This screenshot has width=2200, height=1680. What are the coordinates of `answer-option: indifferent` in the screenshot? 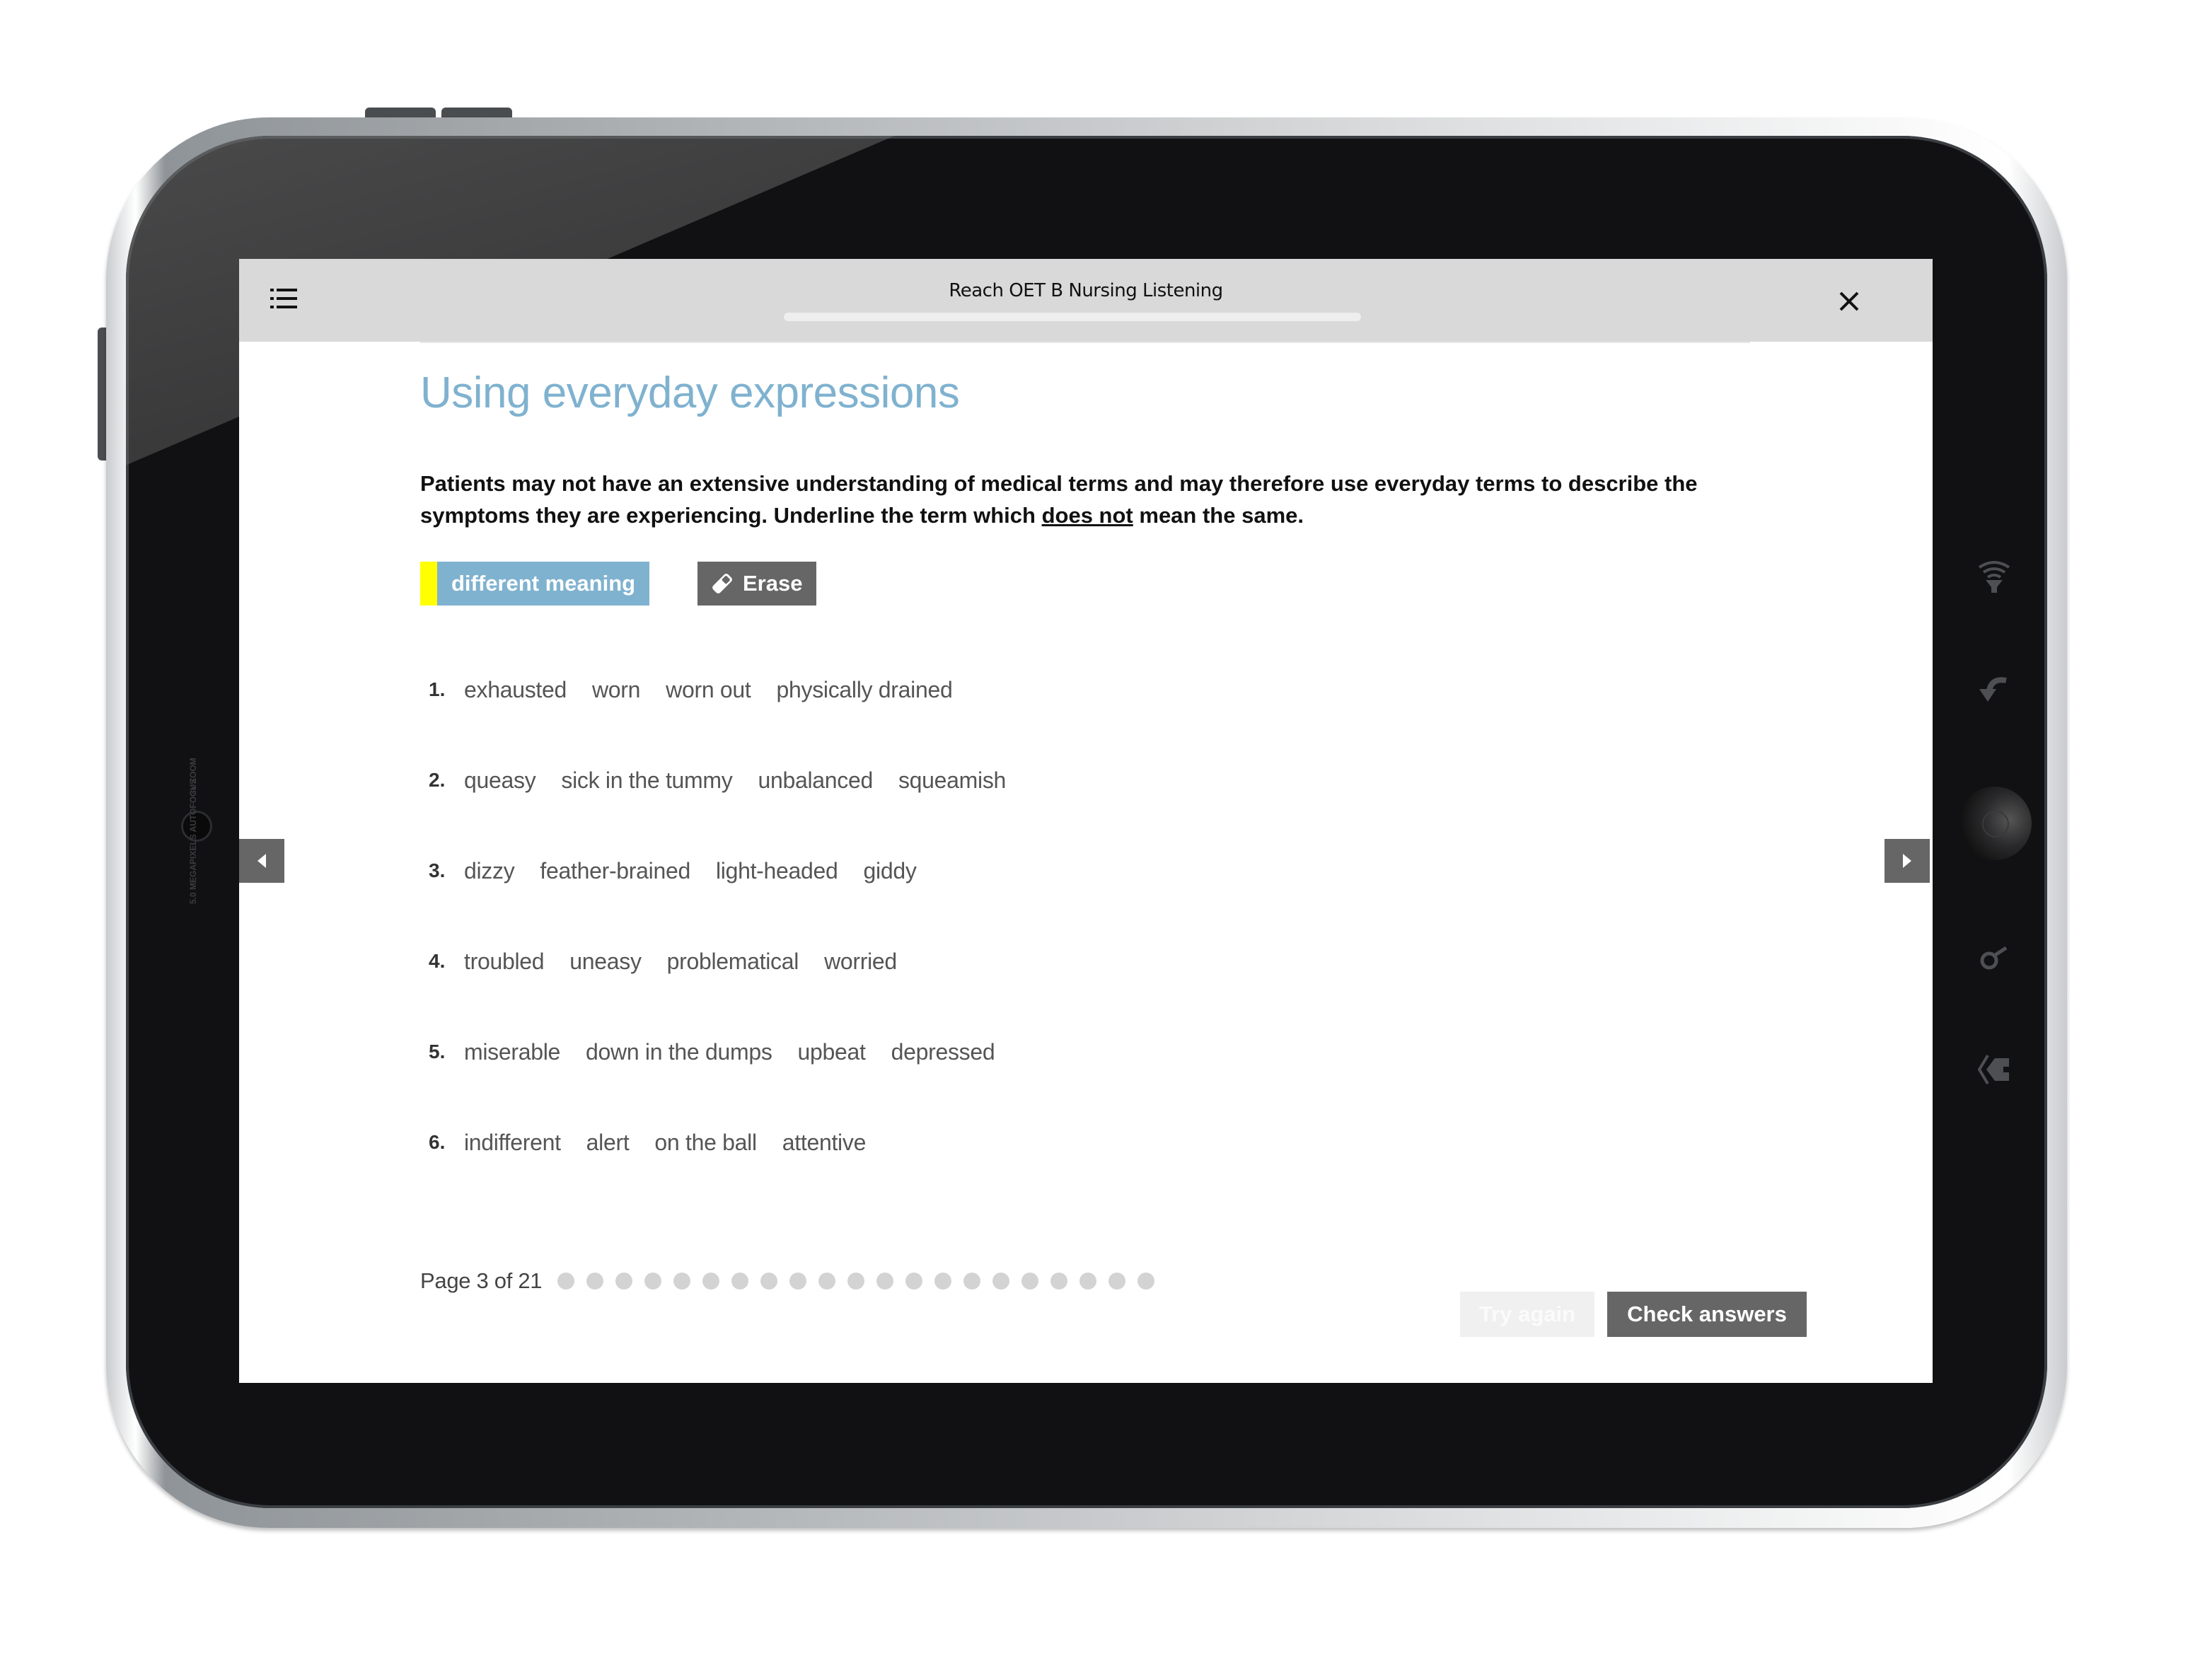 It's located at (512, 1143).